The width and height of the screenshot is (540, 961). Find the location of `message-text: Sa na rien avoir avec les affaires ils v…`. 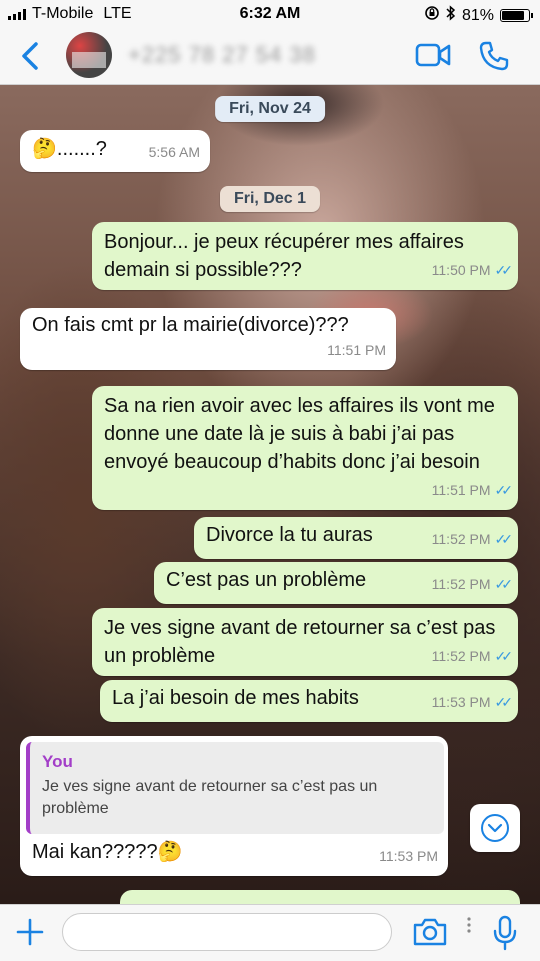

message-text: Sa na rien avoir avec les affaires ils v… is located at coordinates (299, 434).